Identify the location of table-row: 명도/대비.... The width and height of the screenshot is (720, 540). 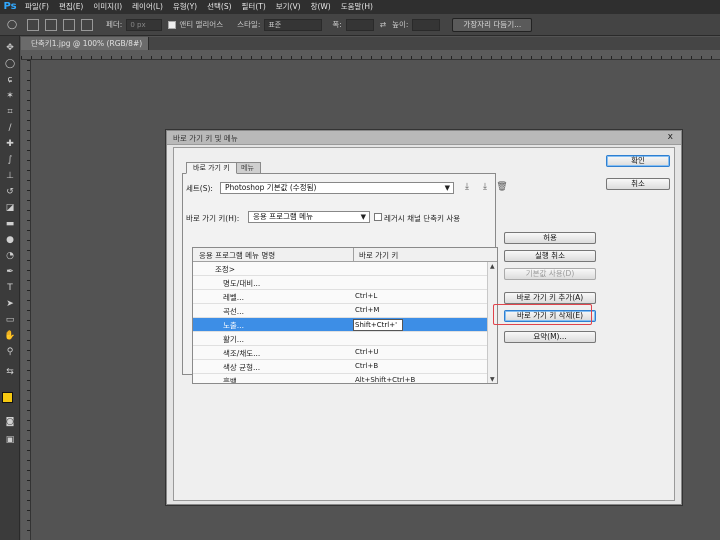
(340, 283).